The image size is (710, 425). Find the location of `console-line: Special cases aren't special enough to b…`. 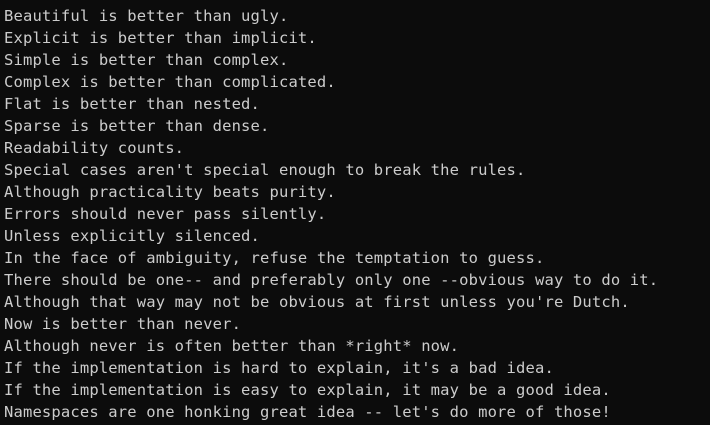

console-line: Special cases aren't special enough to b… is located at coordinates (265, 170).